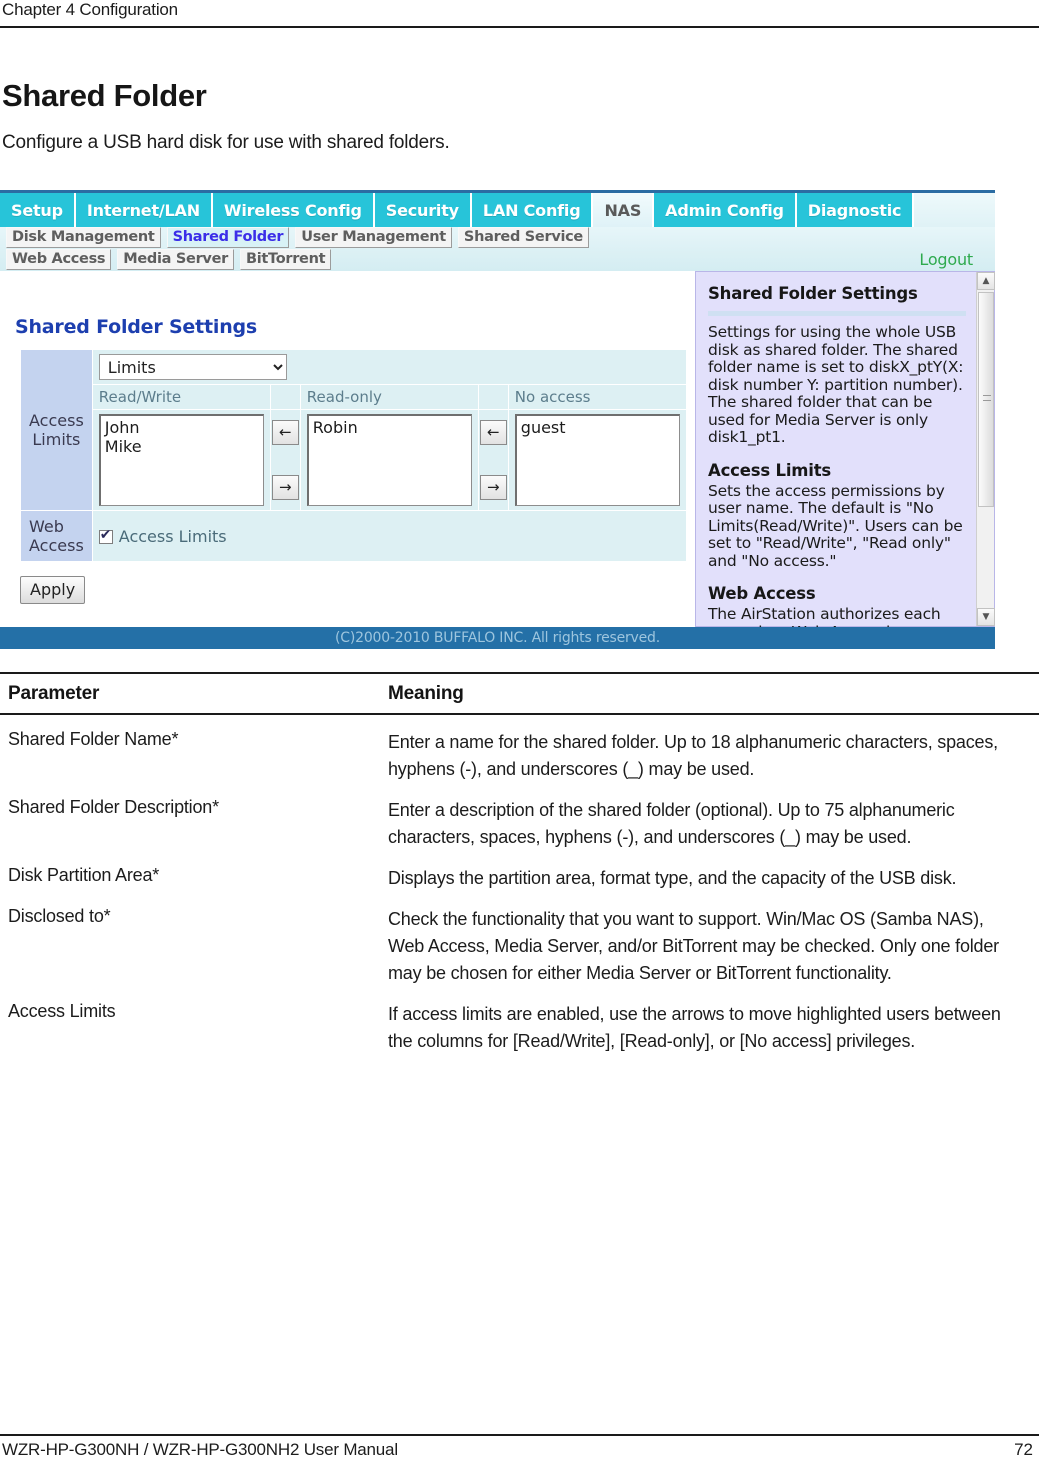  I want to click on main-tab-wireless-config: Wireless Config, so click(293, 210).